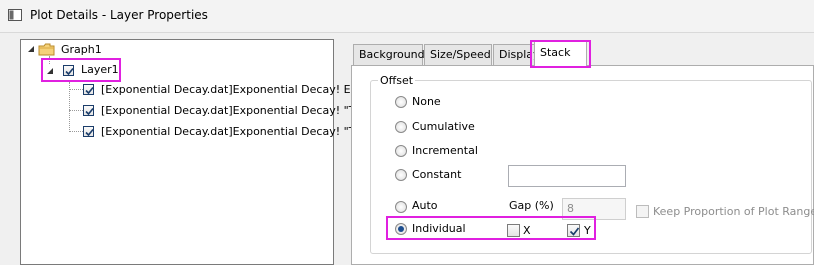 Image resolution: width=814 pixels, height=265 pixels. Describe the element at coordinates (15, 15) in the screenshot. I see `window-icon` at that location.